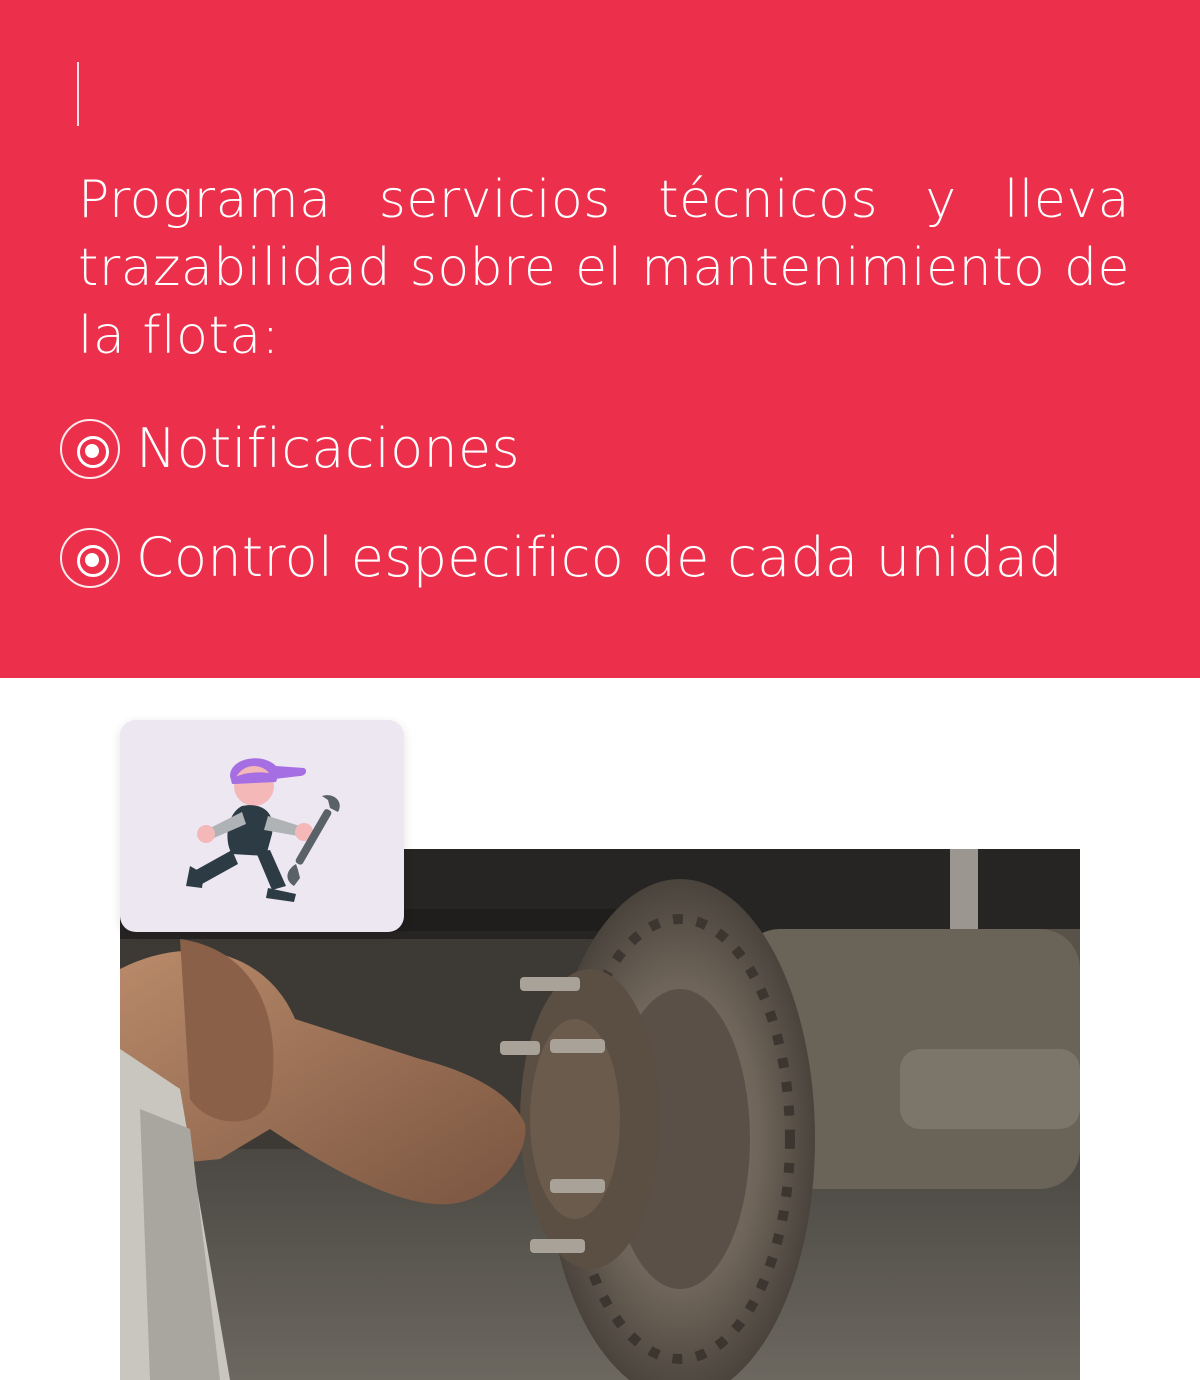 The image size is (1200, 1380). Describe the element at coordinates (263, 830) in the screenshot. I see `mechanic-icon` at that location.